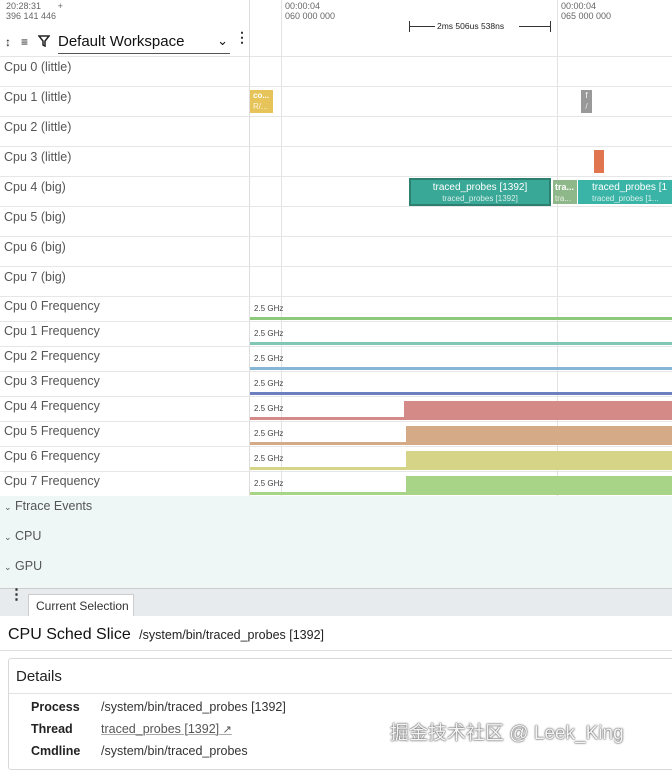 The image size is (672, 770). Describe the element at coordinates (52, 331) in the screenshot. I see `track-label: Cpu 1 Frequency` at that location.